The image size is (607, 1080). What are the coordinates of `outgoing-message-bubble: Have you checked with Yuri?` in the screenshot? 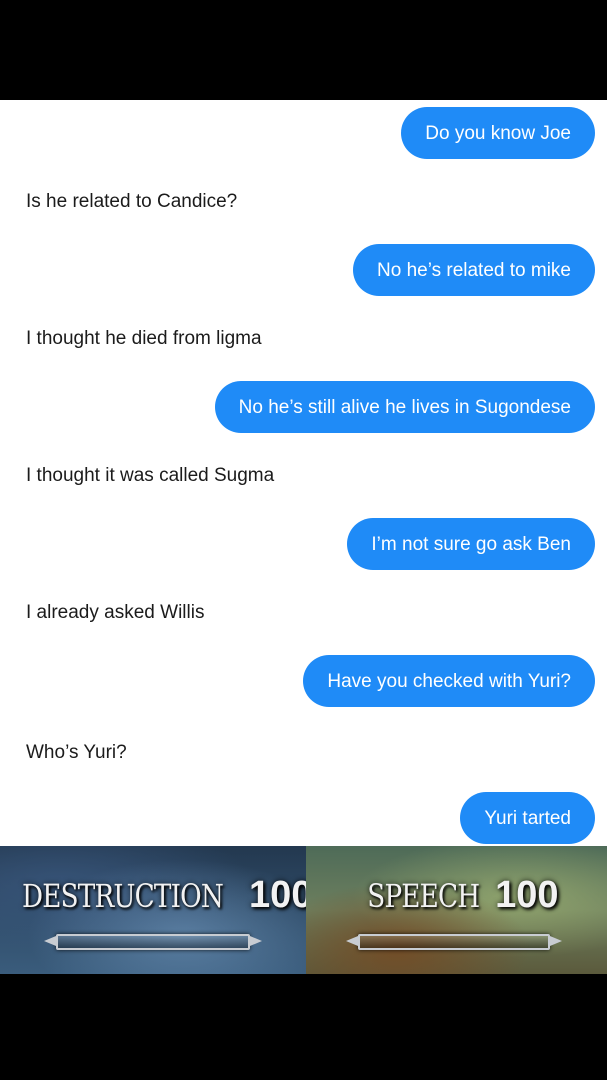 It's located at (449, 681).